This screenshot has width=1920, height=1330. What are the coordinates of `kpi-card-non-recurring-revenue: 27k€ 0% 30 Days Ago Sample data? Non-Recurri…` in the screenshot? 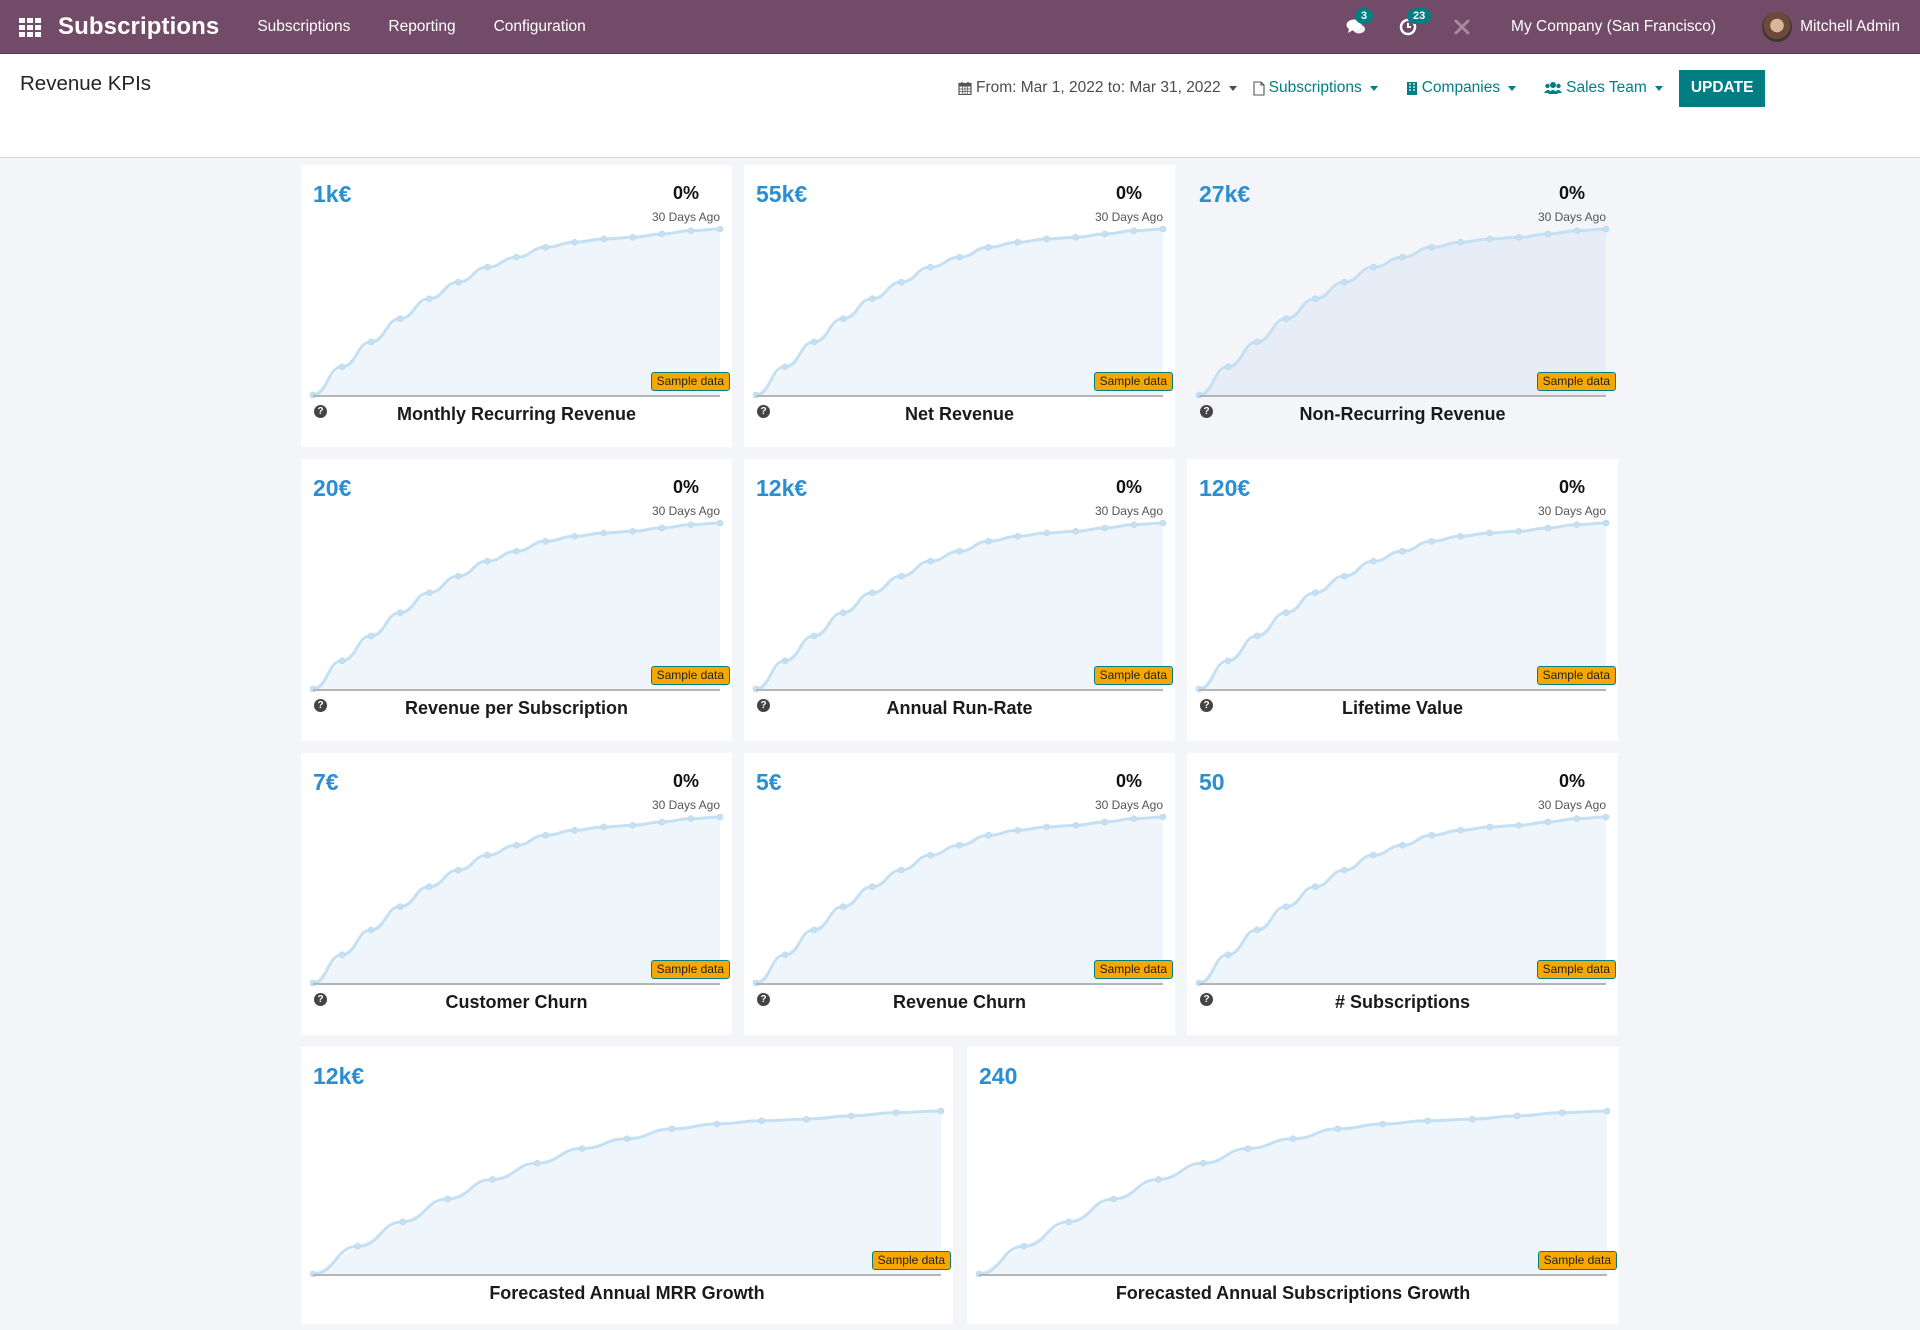 It's located at (1402, 306).